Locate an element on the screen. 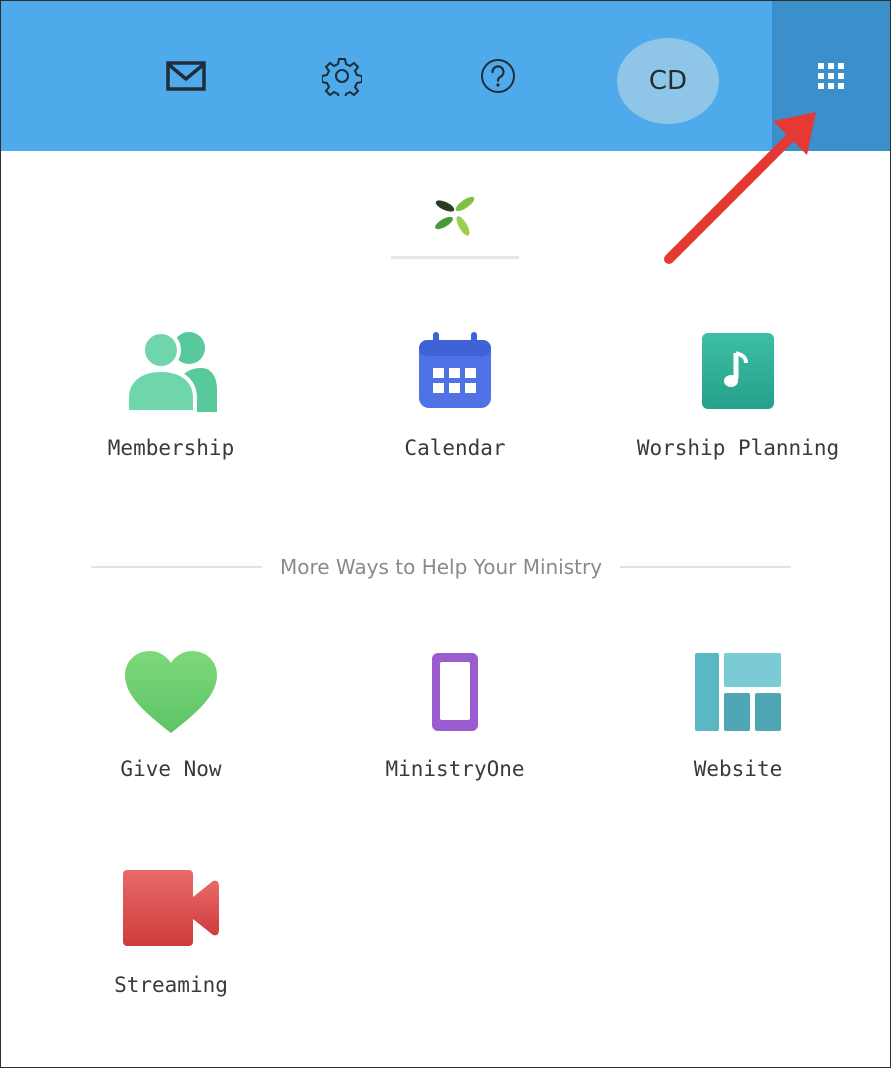  apps-grid-button is located at coordinates (831, 76).